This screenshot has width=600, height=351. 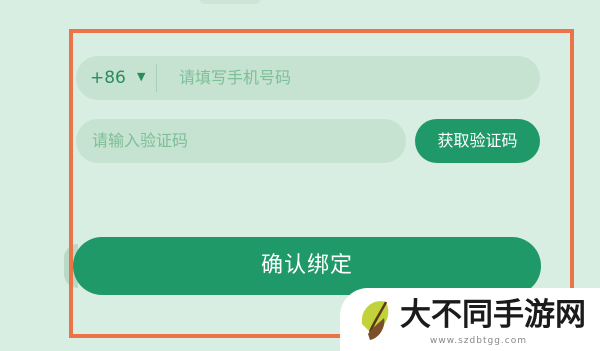 I want to click on leaf-logo-icon, so click(x=375, y=320).